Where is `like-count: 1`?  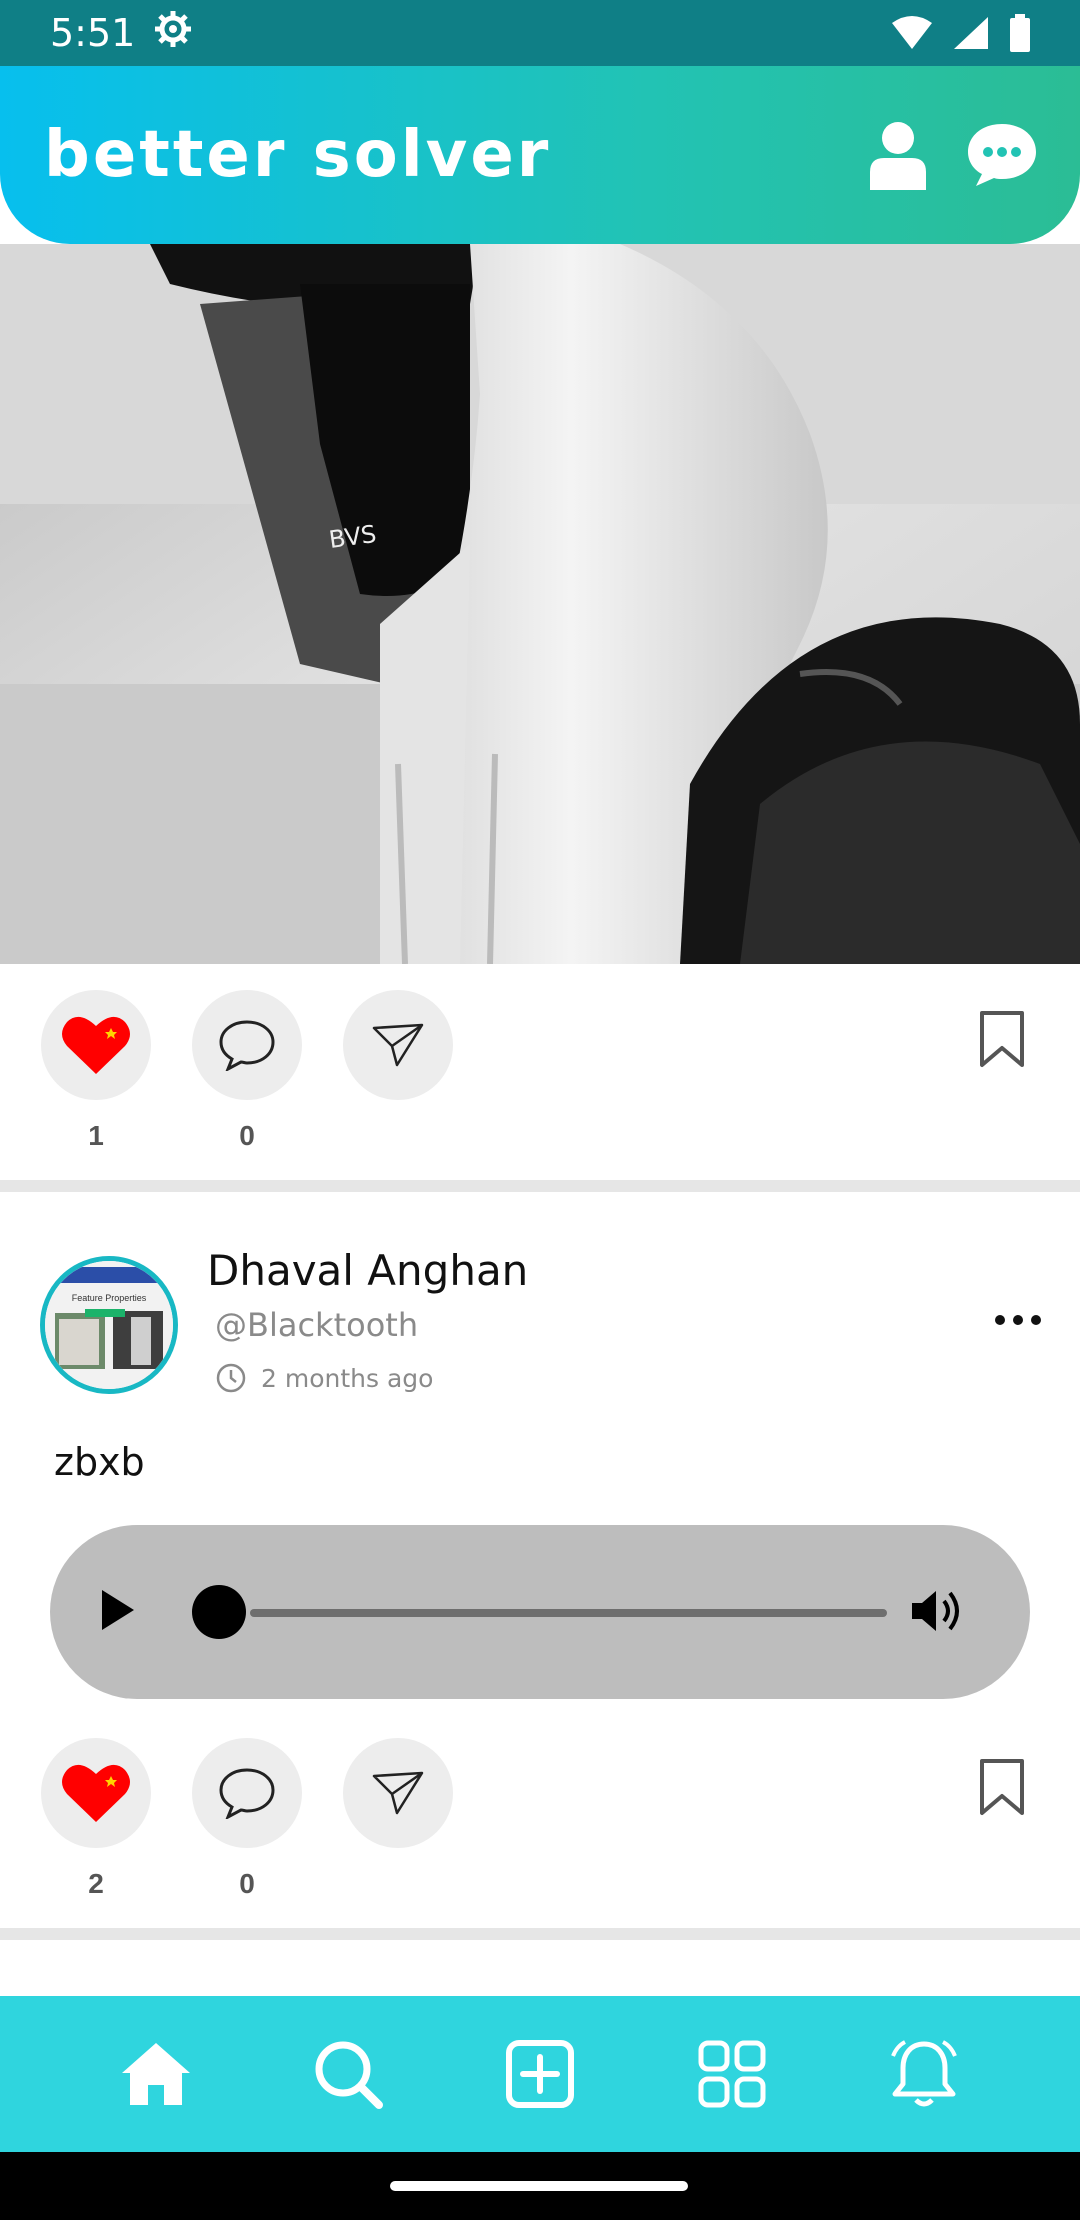 like-count: 1 is located at coordinates (96, 1135).